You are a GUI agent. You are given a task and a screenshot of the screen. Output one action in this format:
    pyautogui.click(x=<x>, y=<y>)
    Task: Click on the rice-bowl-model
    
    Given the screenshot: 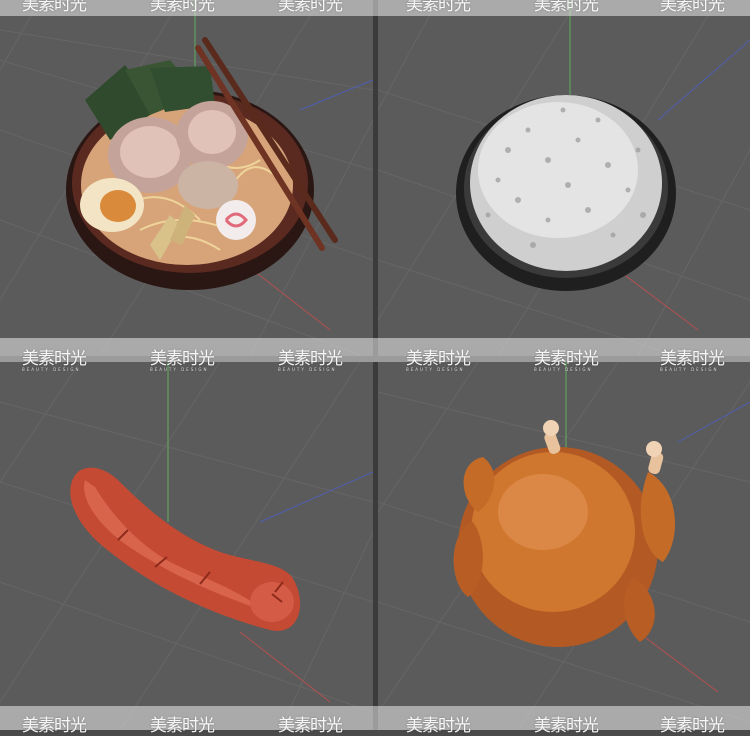 What is the action you would take?
    pyautogui.click(x=566, y=193)
    